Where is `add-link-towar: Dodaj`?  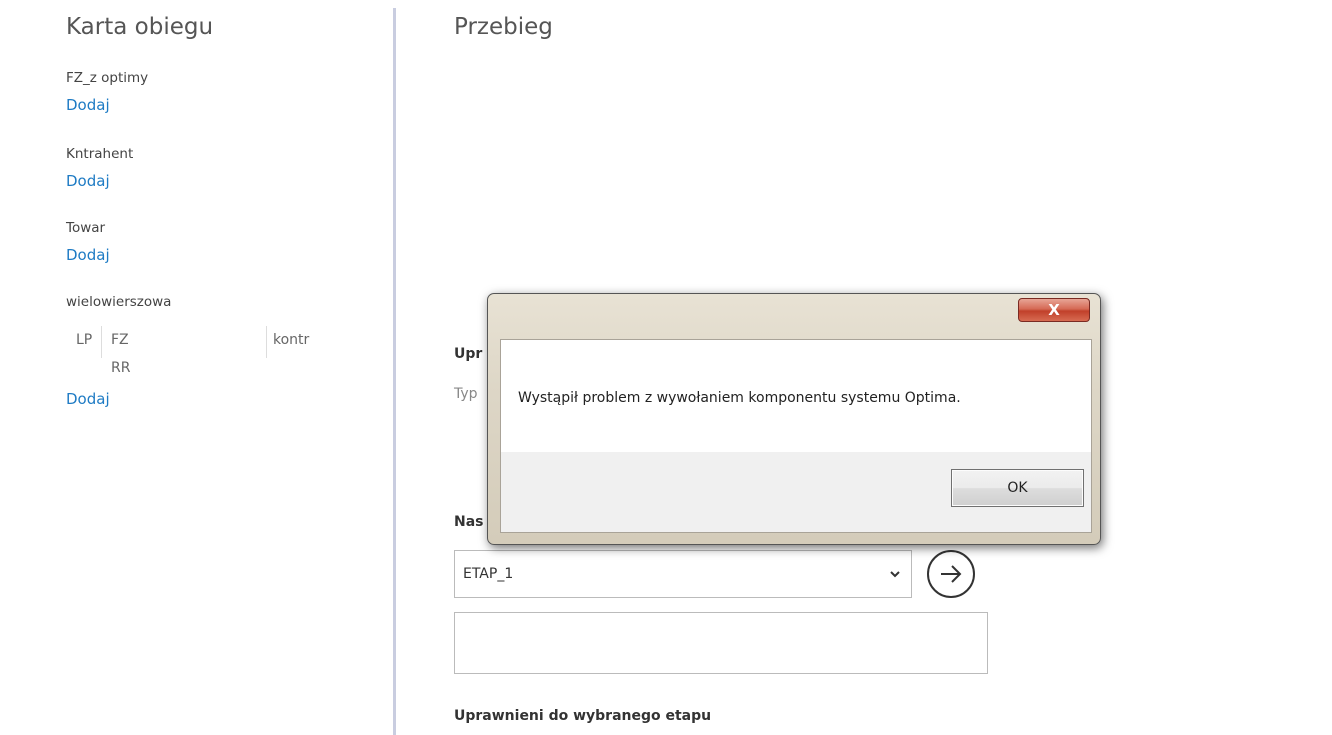
add-link-towar: Dodaj is located at coordinates (88, 255).